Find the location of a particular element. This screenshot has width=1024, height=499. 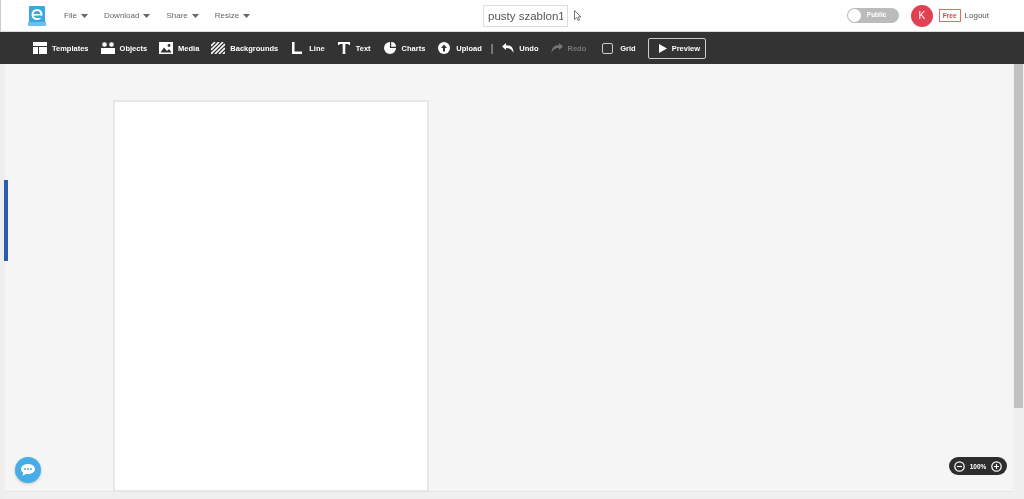

menu-item: Share is located at coordinates (182, 15).